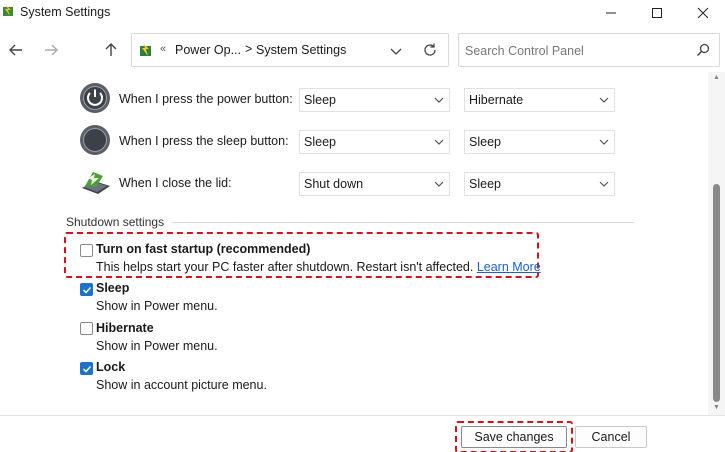  I want to click on sleep-button-plugged-select: Sleep, so click(539, 142).